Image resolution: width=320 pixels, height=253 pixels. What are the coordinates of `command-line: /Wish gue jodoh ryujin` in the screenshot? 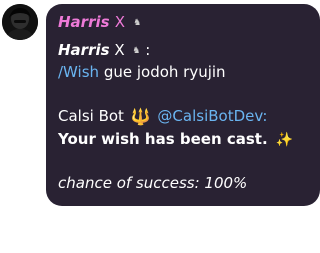 It's located at (142, 72).